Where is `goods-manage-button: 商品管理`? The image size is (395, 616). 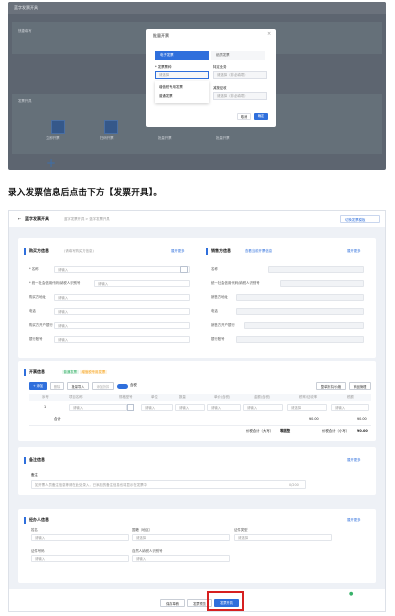
goods-manage-button: 商品管理 is located at coordinates (360, 386).